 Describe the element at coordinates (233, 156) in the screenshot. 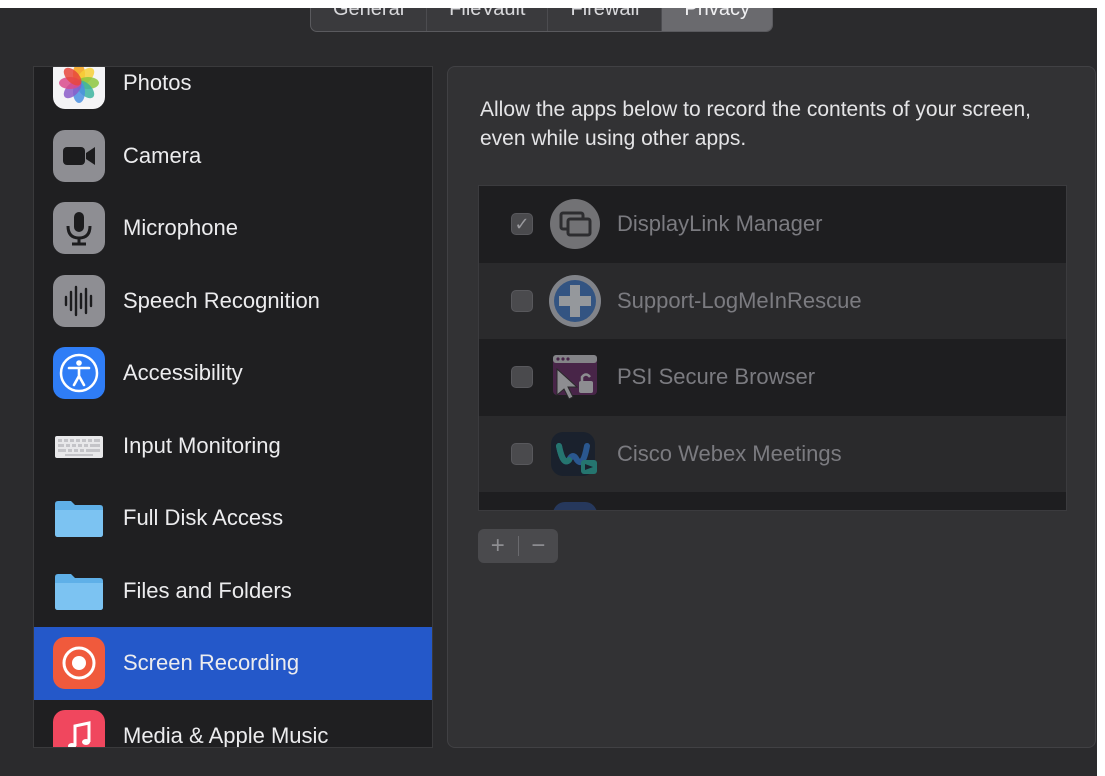

I see `sidebar-item-camera: Camera` at that location.